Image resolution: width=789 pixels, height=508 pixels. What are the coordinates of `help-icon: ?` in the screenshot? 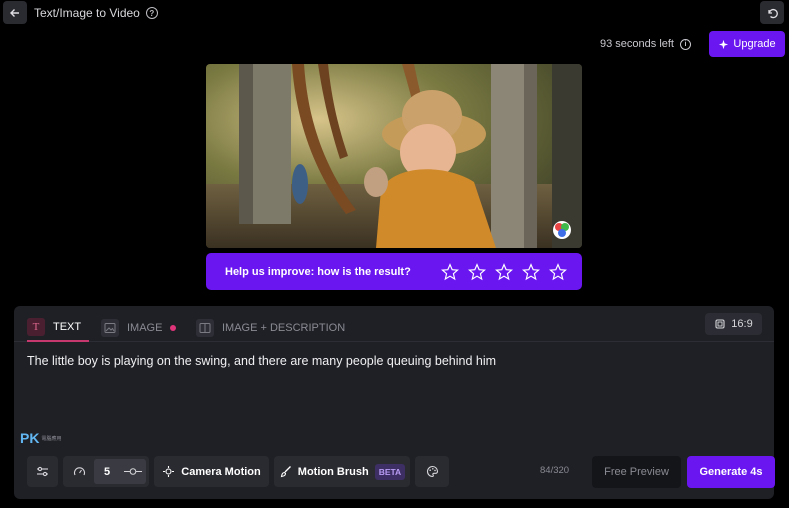 It's located at (151, 13).